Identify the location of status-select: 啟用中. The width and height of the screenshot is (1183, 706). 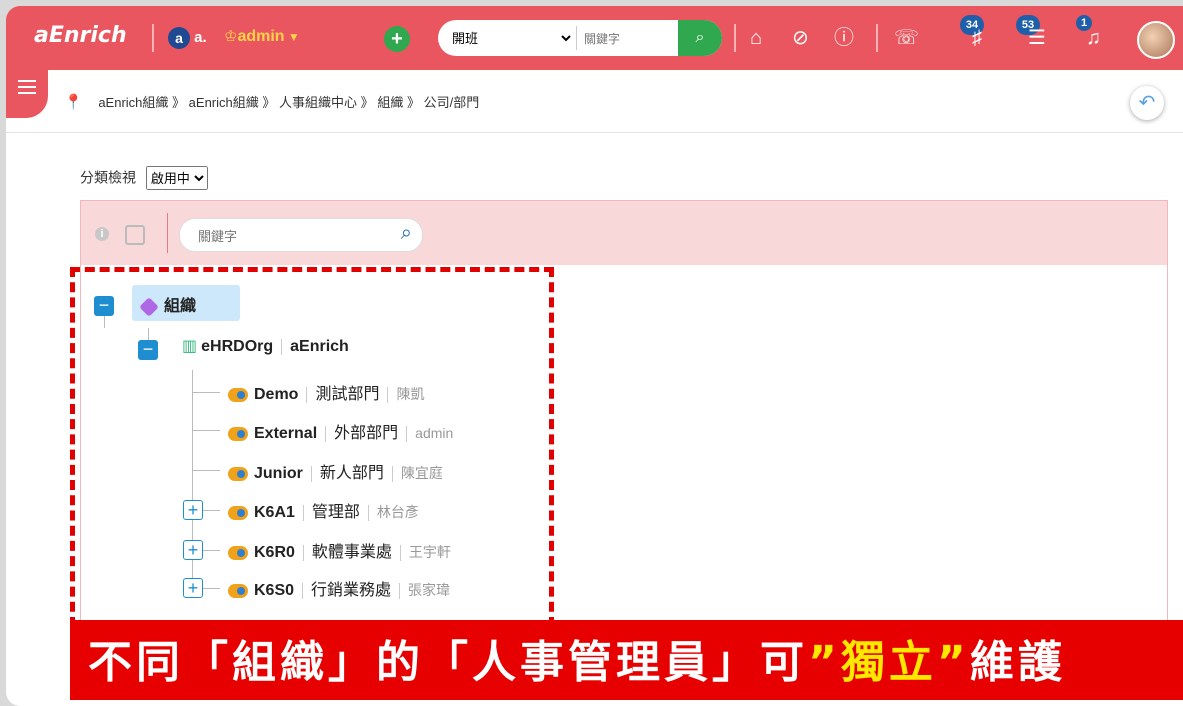
(176, 178).